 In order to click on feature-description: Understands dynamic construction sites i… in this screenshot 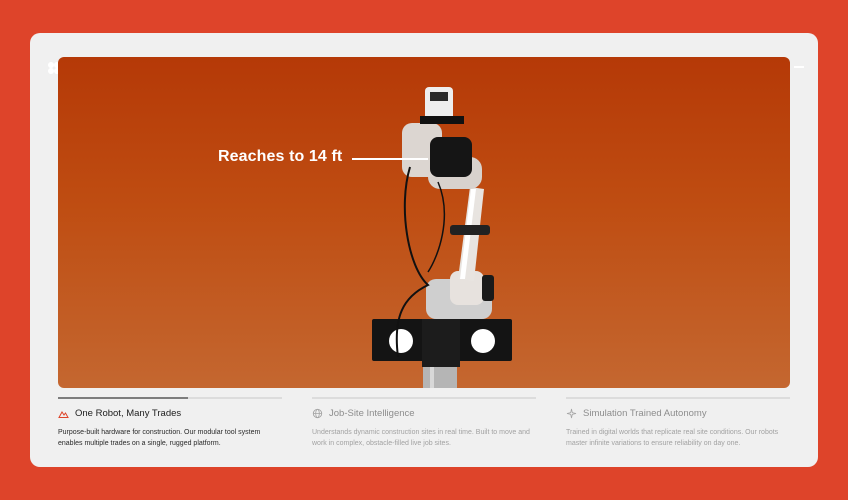, I will do `click(421, 438)`.